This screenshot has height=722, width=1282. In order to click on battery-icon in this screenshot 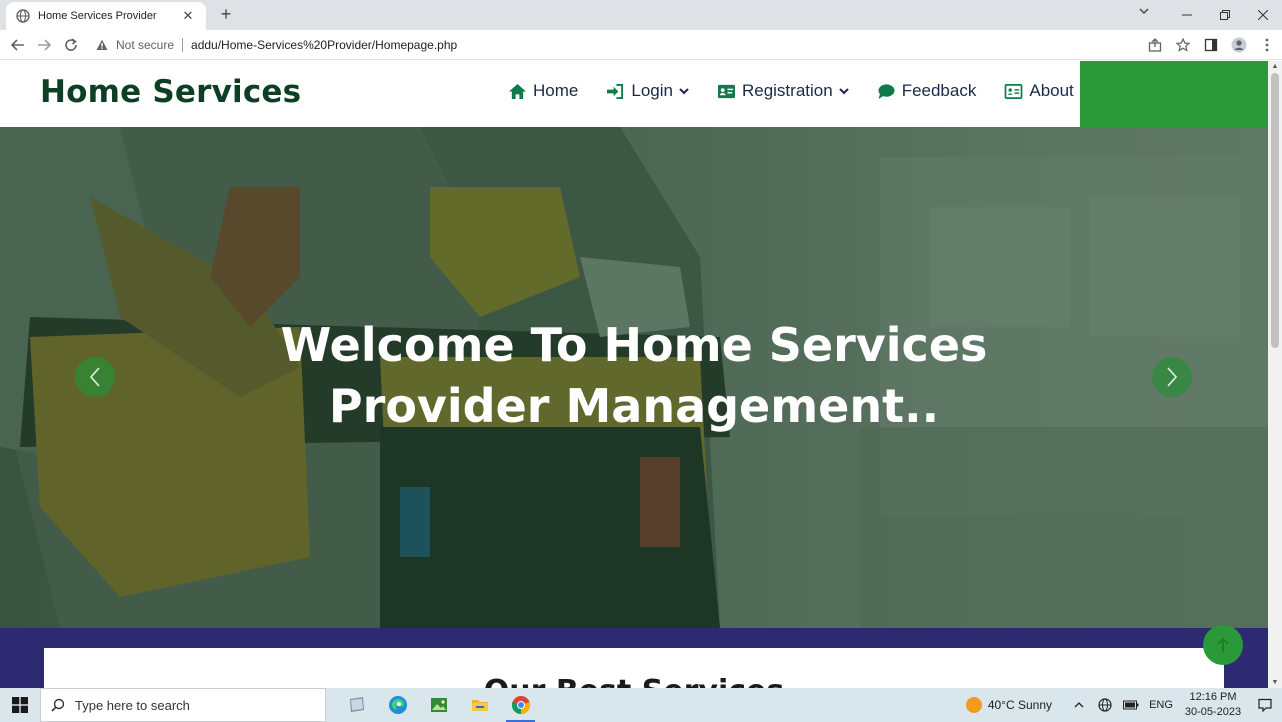, I will do `click(1131, 705)`.